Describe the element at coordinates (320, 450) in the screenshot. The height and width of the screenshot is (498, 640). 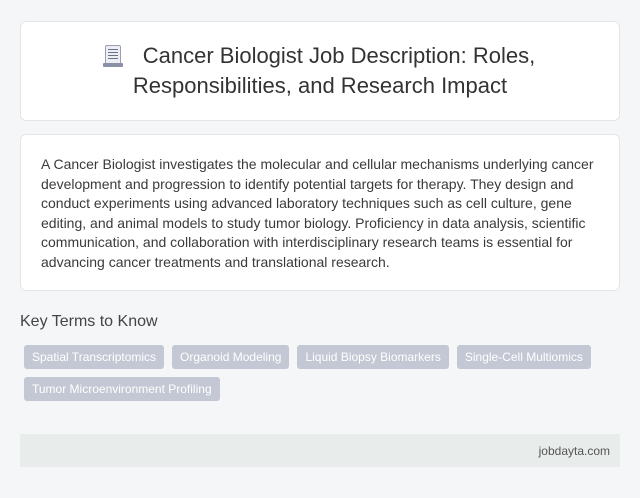
I see `footer: jobdayta.com` at that location.